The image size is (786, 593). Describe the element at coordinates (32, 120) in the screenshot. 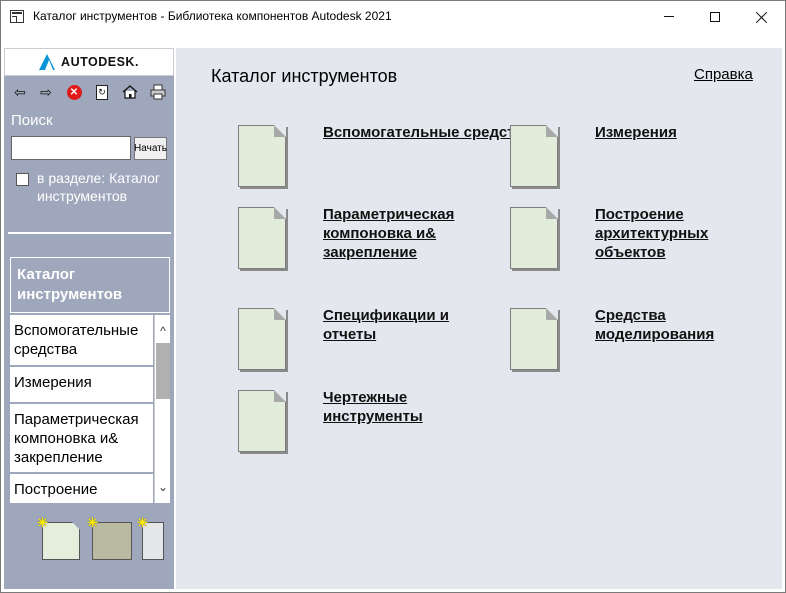

I see `search-label: Поиск` at that location.